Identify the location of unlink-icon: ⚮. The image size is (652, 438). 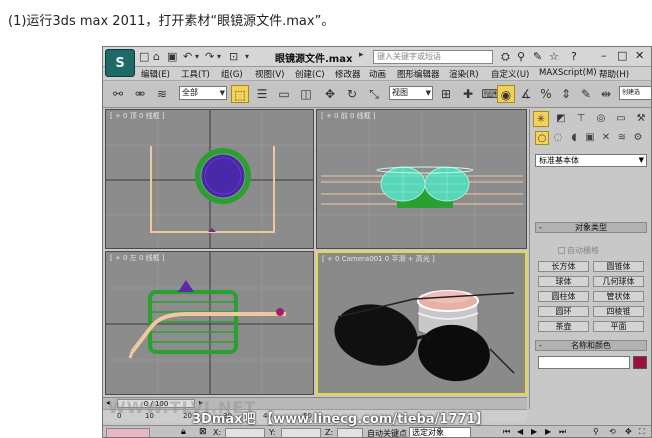
(140, 94).